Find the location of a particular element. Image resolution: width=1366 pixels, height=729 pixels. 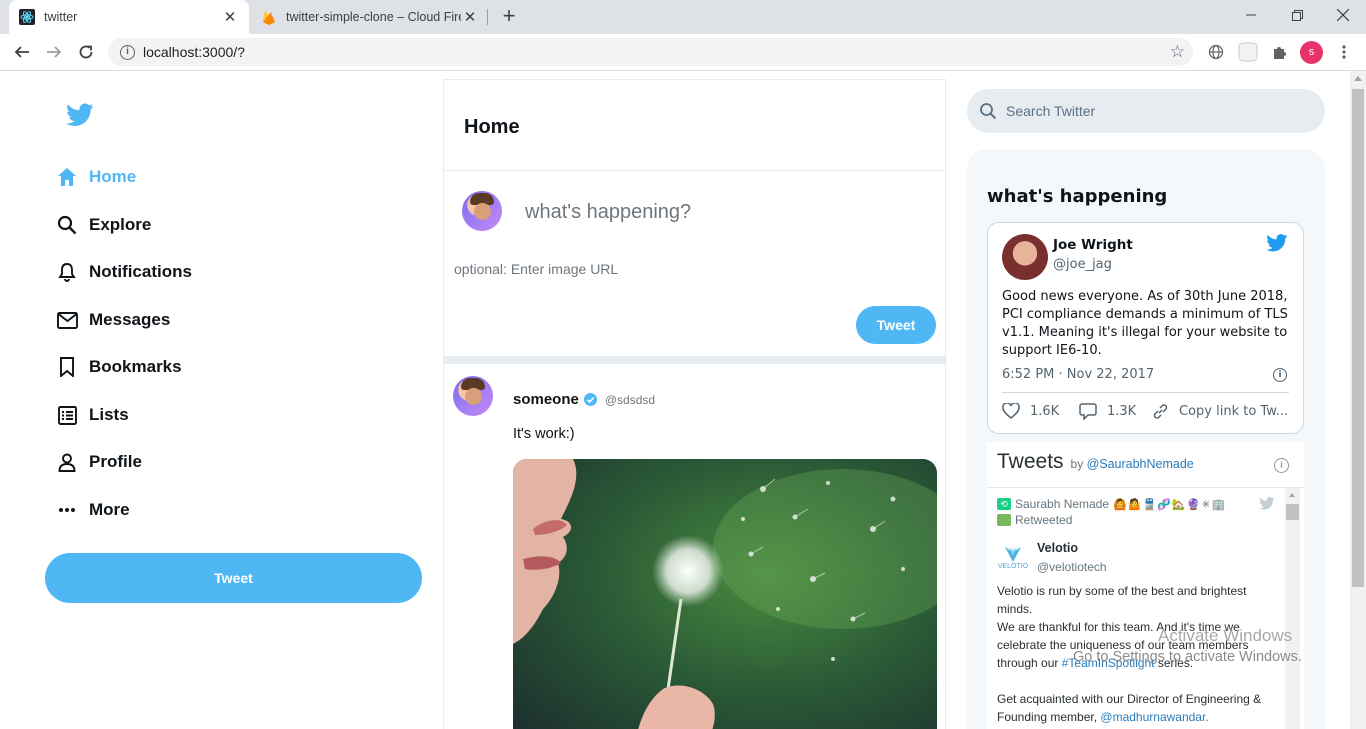

post-image-dandelion is located at coordinates (725, 594).